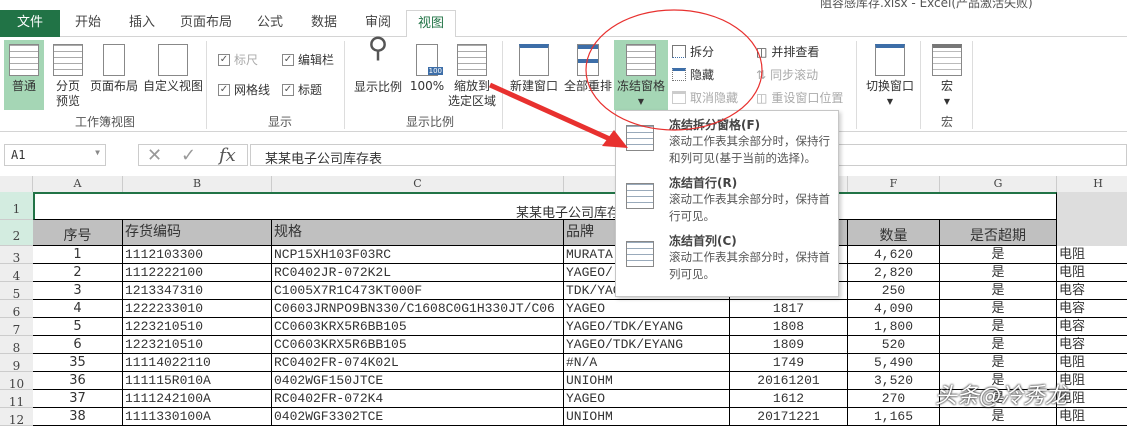 The height and width of the screenshot is (432, 1127). I want to click on annotation-overlay, so click(625, 78).